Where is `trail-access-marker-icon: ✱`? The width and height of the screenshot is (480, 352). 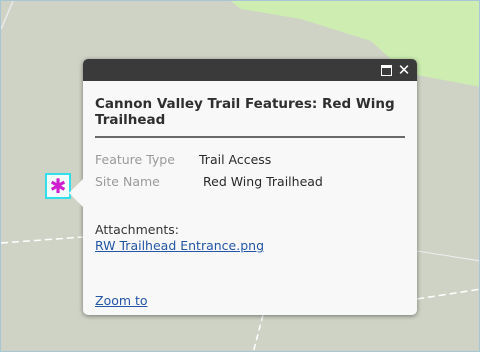 trail-access-marker-icon: ✱ is located at coordinates (58, 186).